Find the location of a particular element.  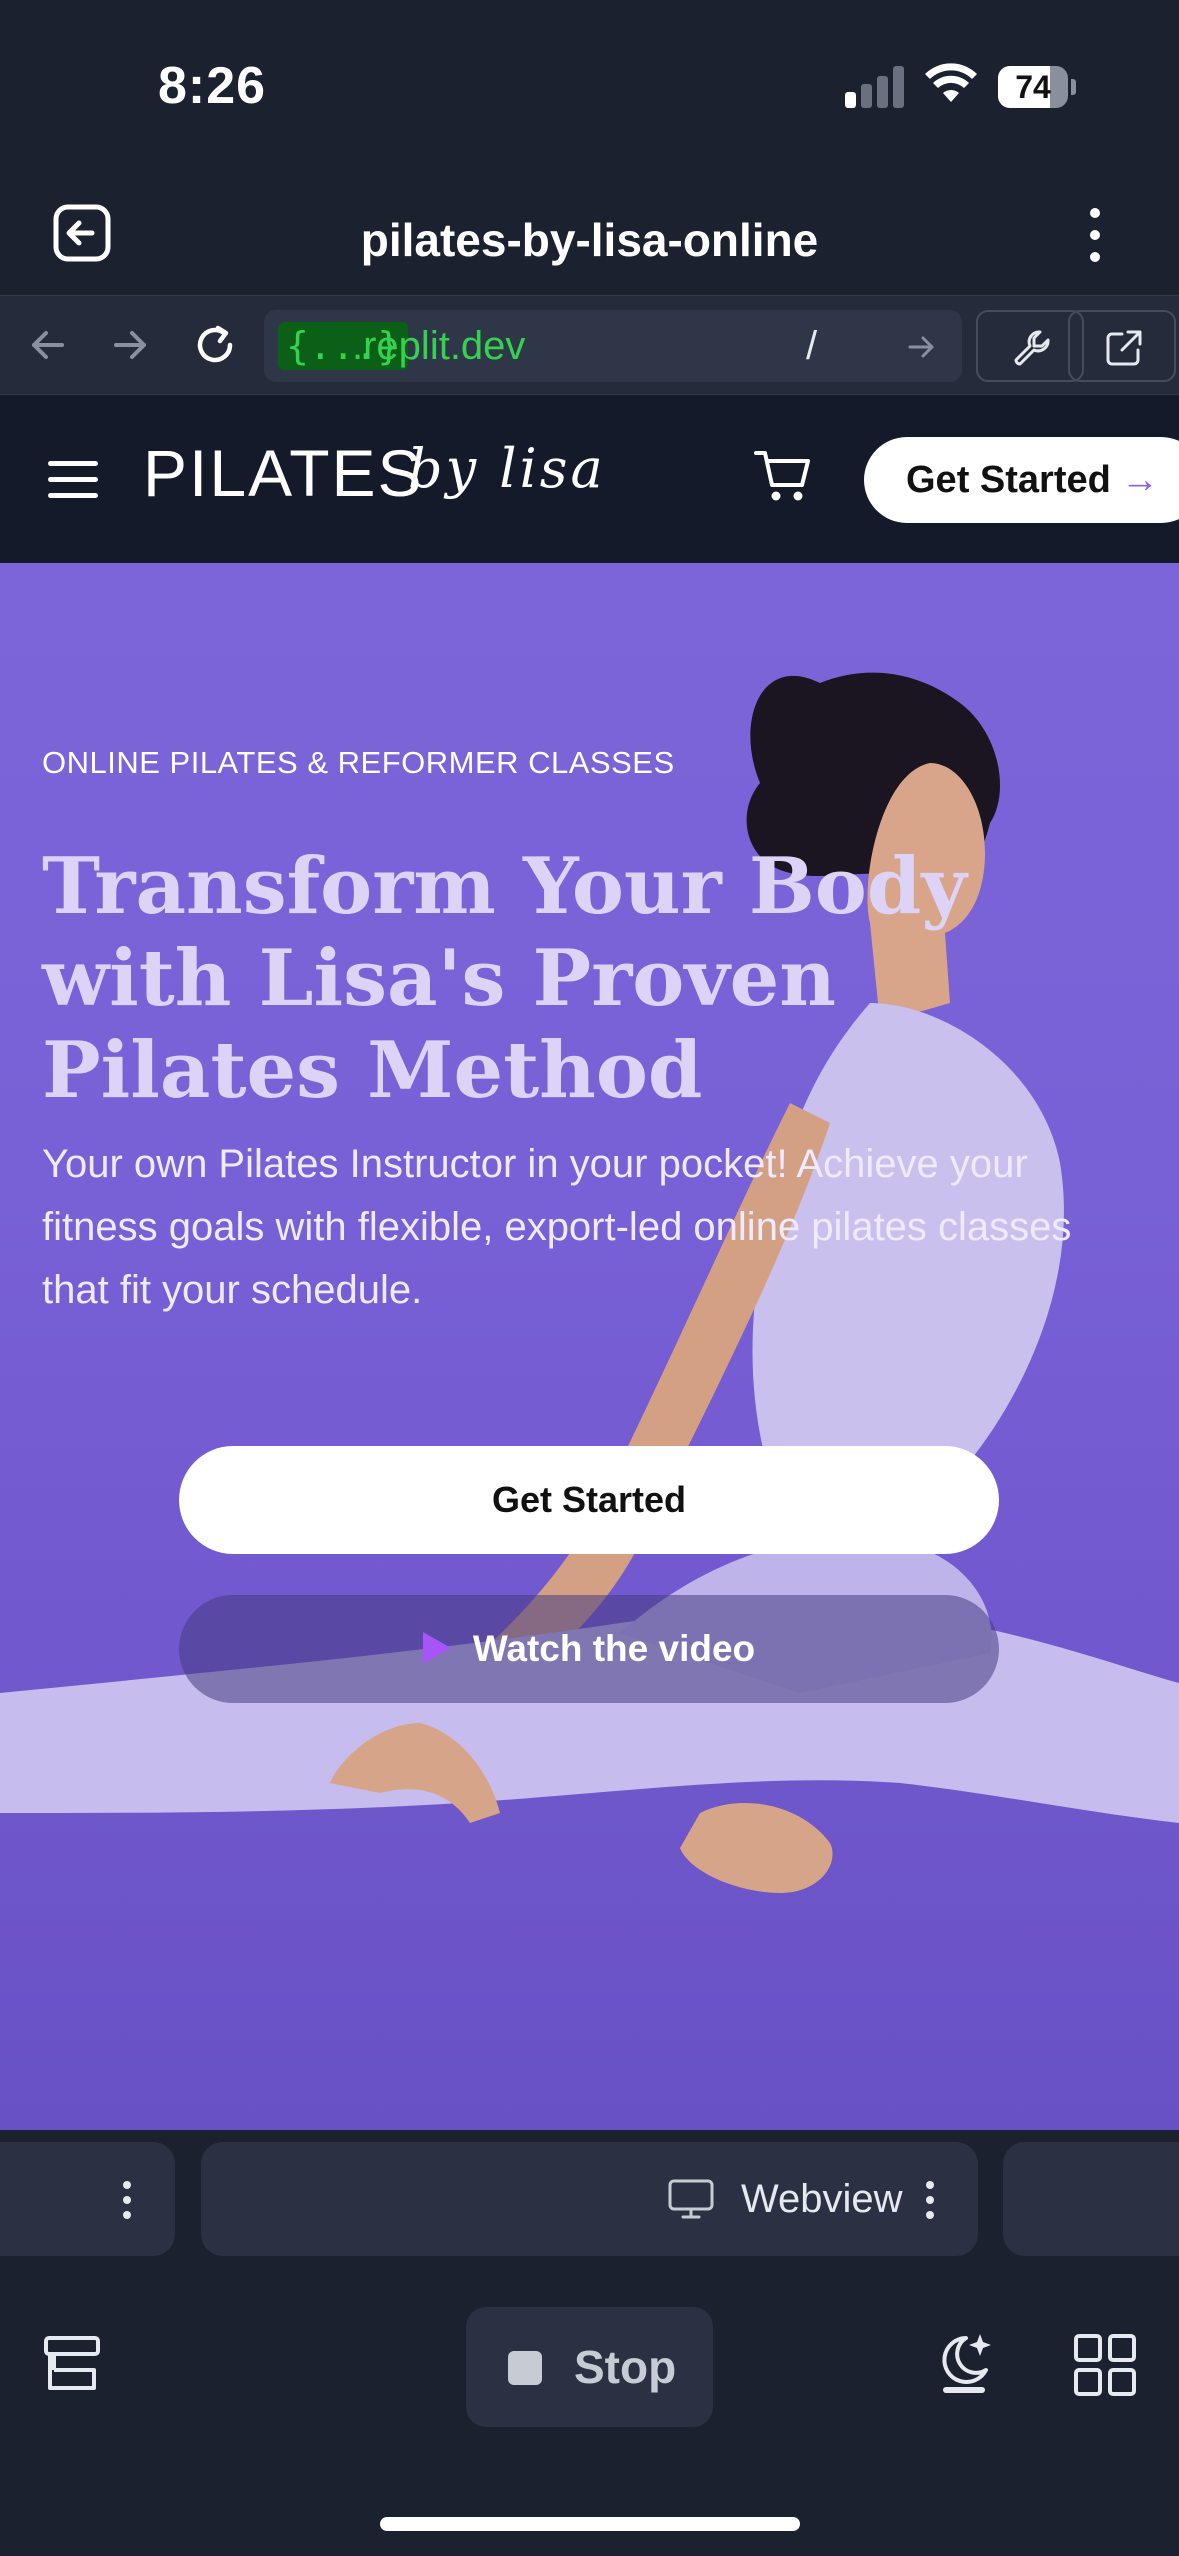

wifi-icon is located at coordinates (951, 82).